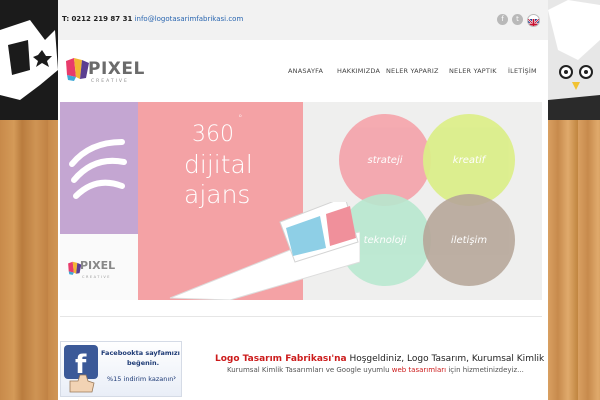  I want to click on slider-panel-logo: PIXEL CREATIVE, so click(99, 267).